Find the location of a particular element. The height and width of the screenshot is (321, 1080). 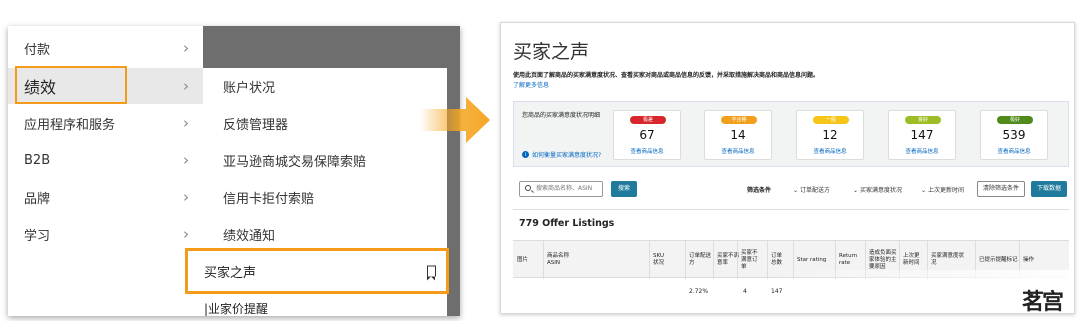

search-placeholder: 搜索商品名称、ASIN is located at coordinates (564, 188).